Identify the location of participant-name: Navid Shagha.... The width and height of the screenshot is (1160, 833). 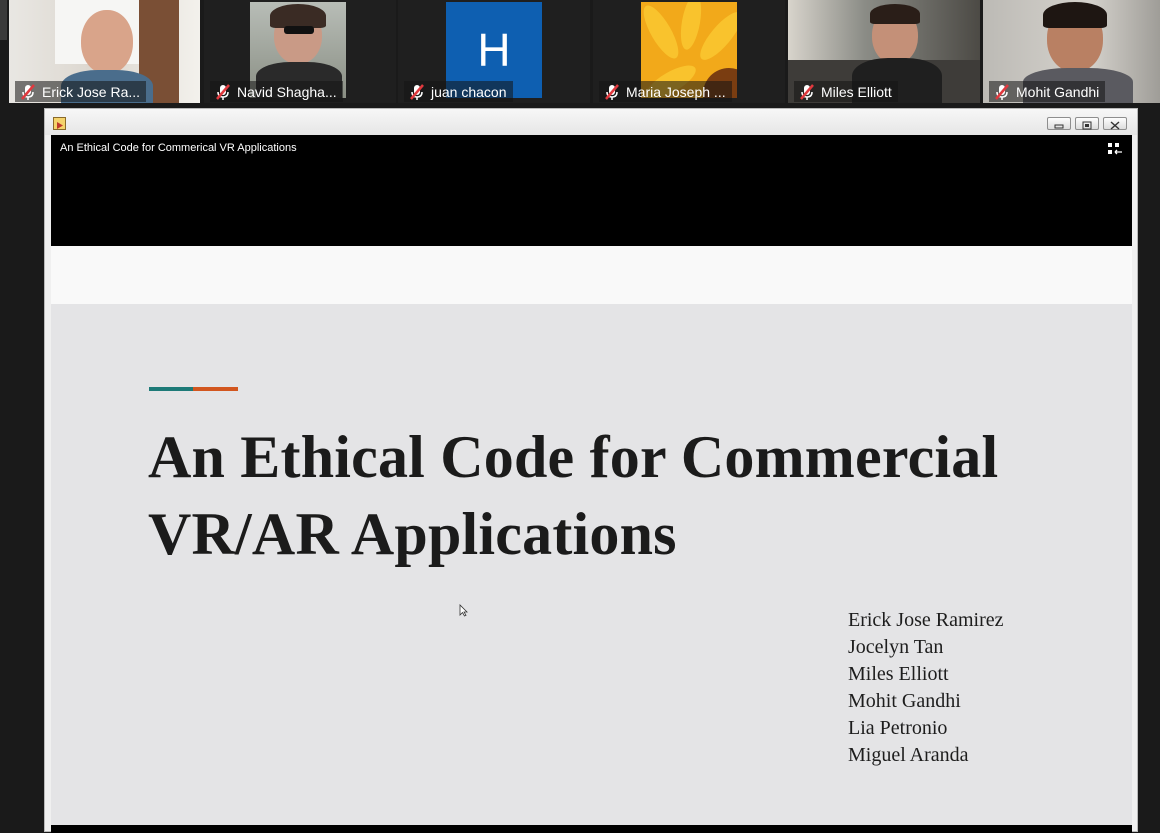
(287, 91).